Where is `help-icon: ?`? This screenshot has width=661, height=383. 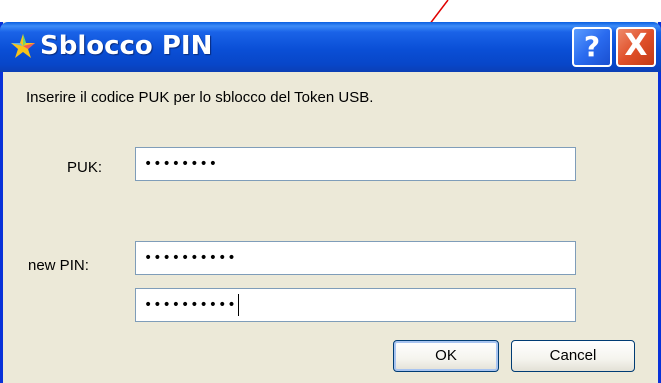 help-icon: ? is located at coordinates (592, 46).